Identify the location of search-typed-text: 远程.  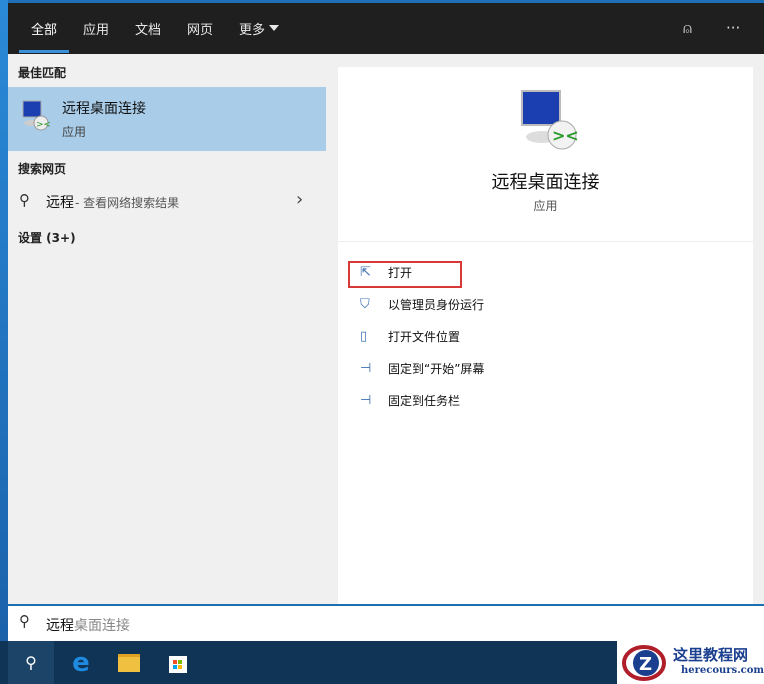
(60, 626).